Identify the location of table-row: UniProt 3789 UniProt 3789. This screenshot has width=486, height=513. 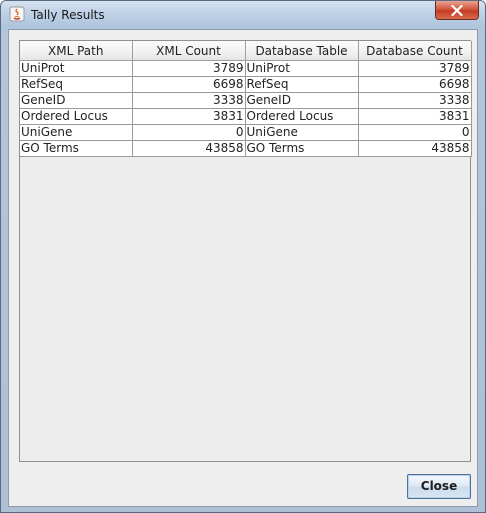
(246, 68).